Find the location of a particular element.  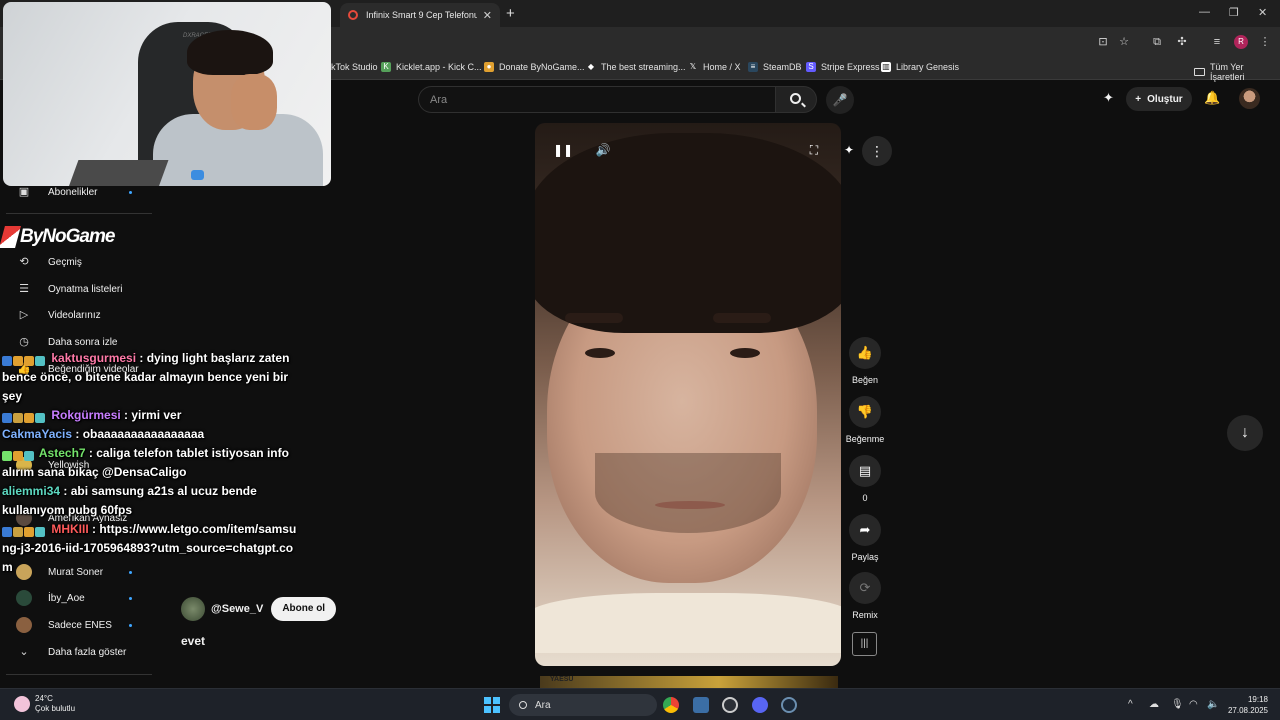

speaker-icon: 🔈 is located at coordinates (1213, 704).